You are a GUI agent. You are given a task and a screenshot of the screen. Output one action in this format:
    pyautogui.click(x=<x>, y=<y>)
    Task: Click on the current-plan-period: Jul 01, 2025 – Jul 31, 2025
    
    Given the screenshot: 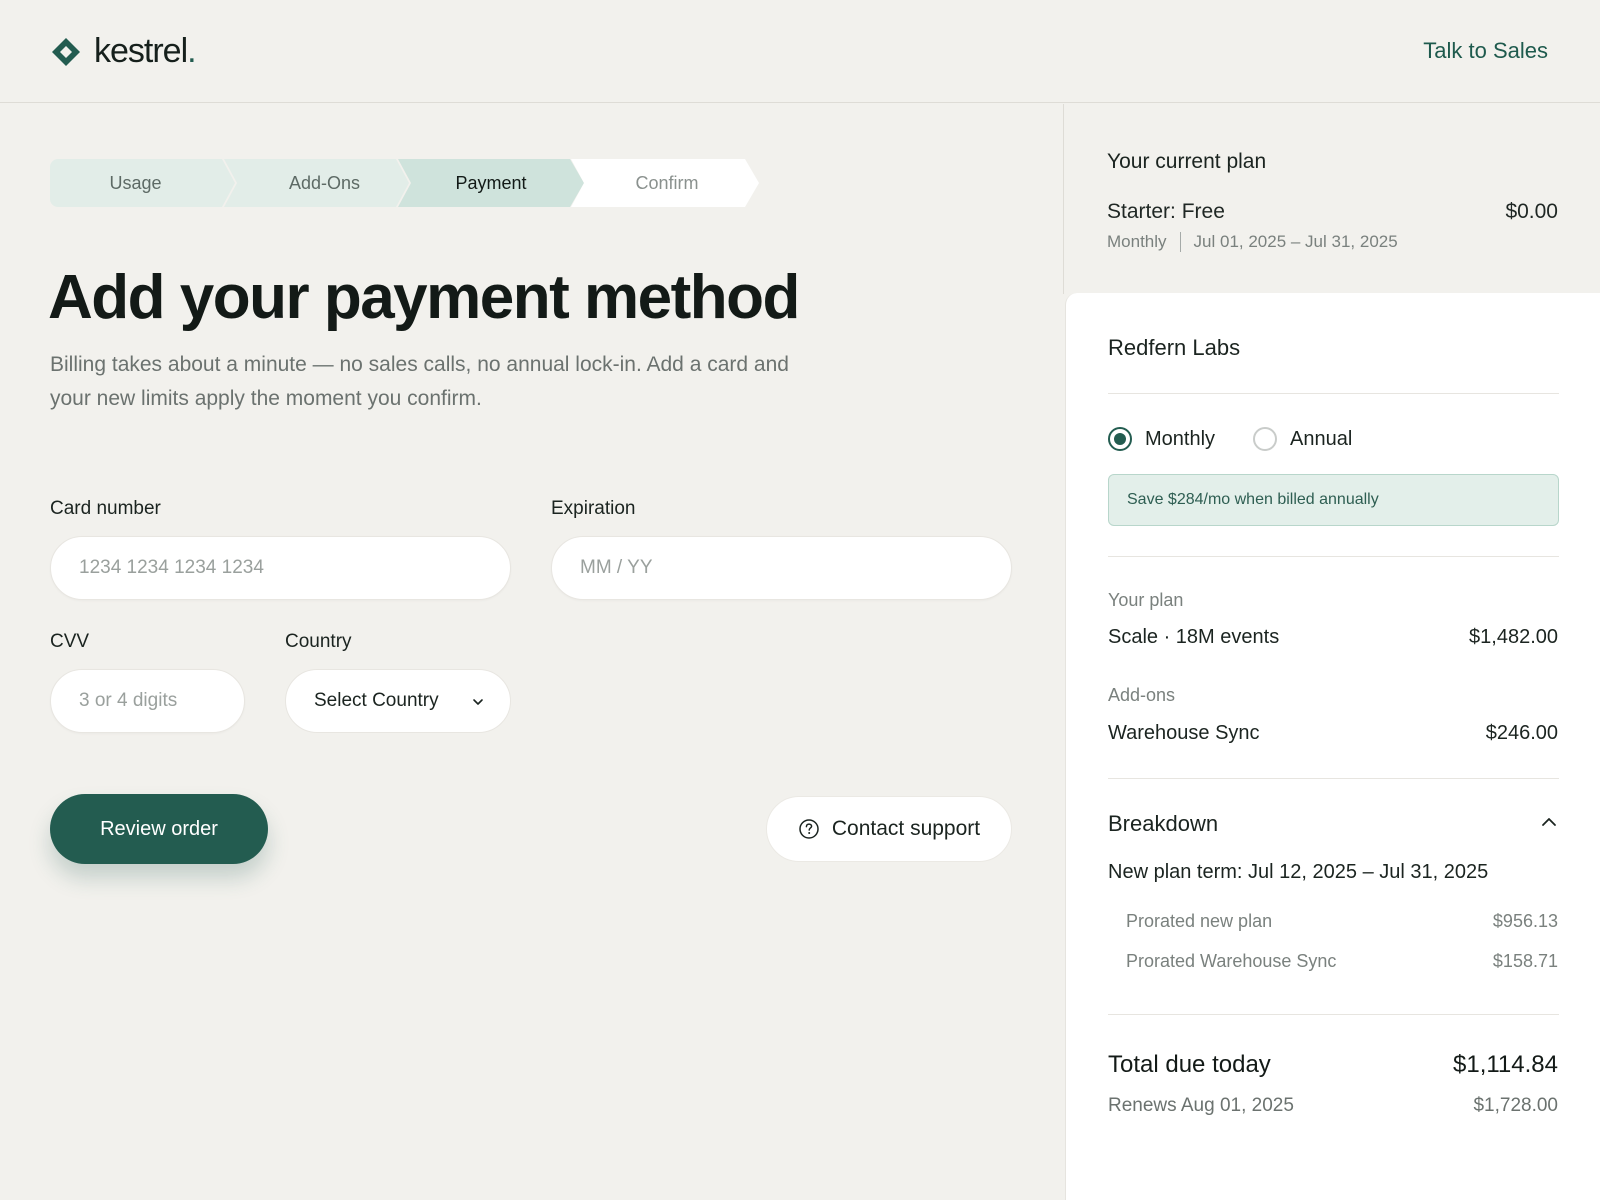 What is the action you would take?
    pyautogui.click(x=1295, y=241)
    